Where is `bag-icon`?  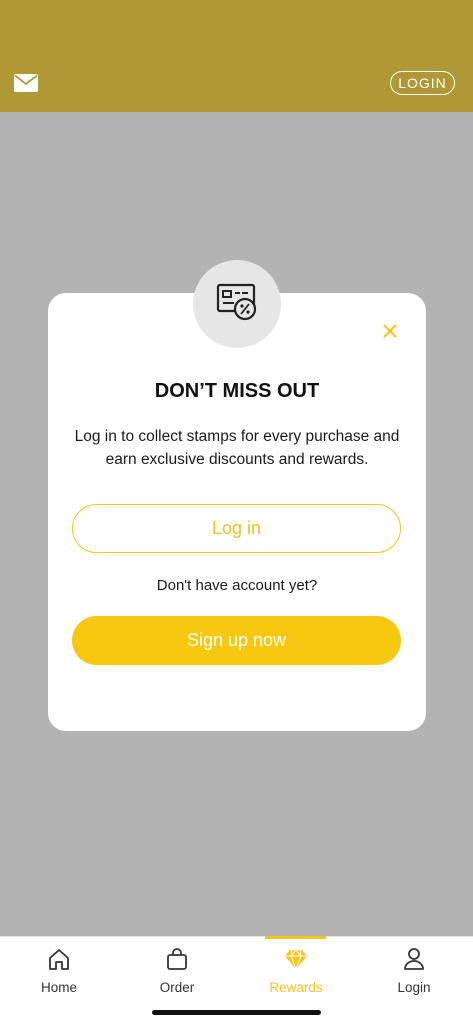 bag-icon is located at coordinates (177, 959).